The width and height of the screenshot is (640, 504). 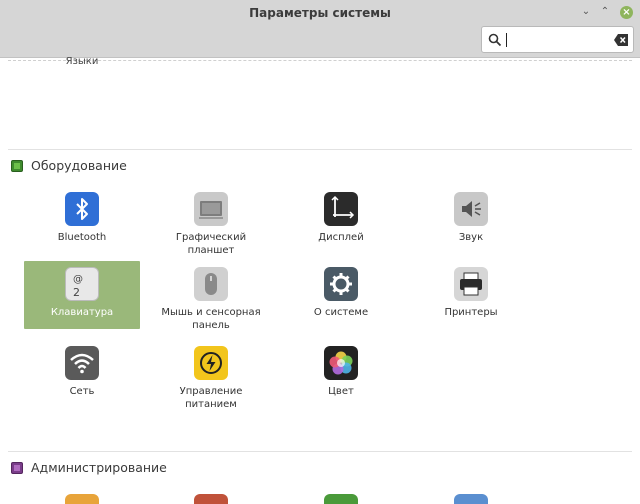 What do you see at coordinates (341, 209) in the screenshot?
I see `display-icon` at bounding box center [341, 209].